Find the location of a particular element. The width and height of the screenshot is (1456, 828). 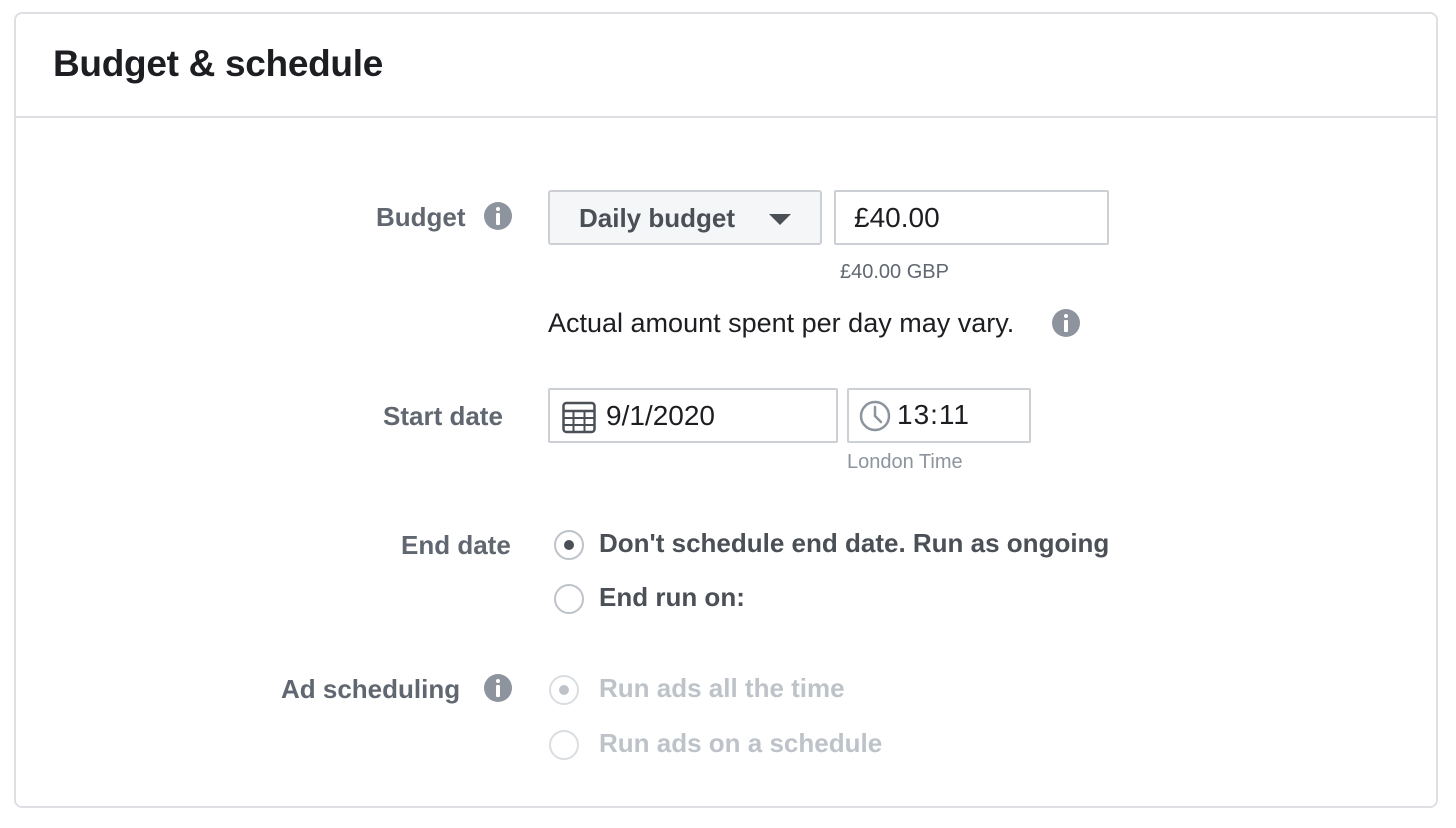

card-header: Budget & schedule is located at coordinates (726, 66).